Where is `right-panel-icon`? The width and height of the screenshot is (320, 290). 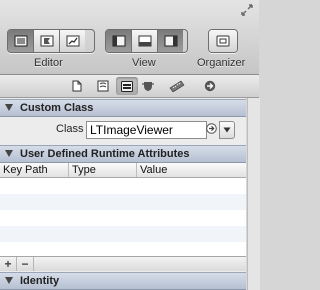 right-panel-icon is located at coordinates (170, 41).